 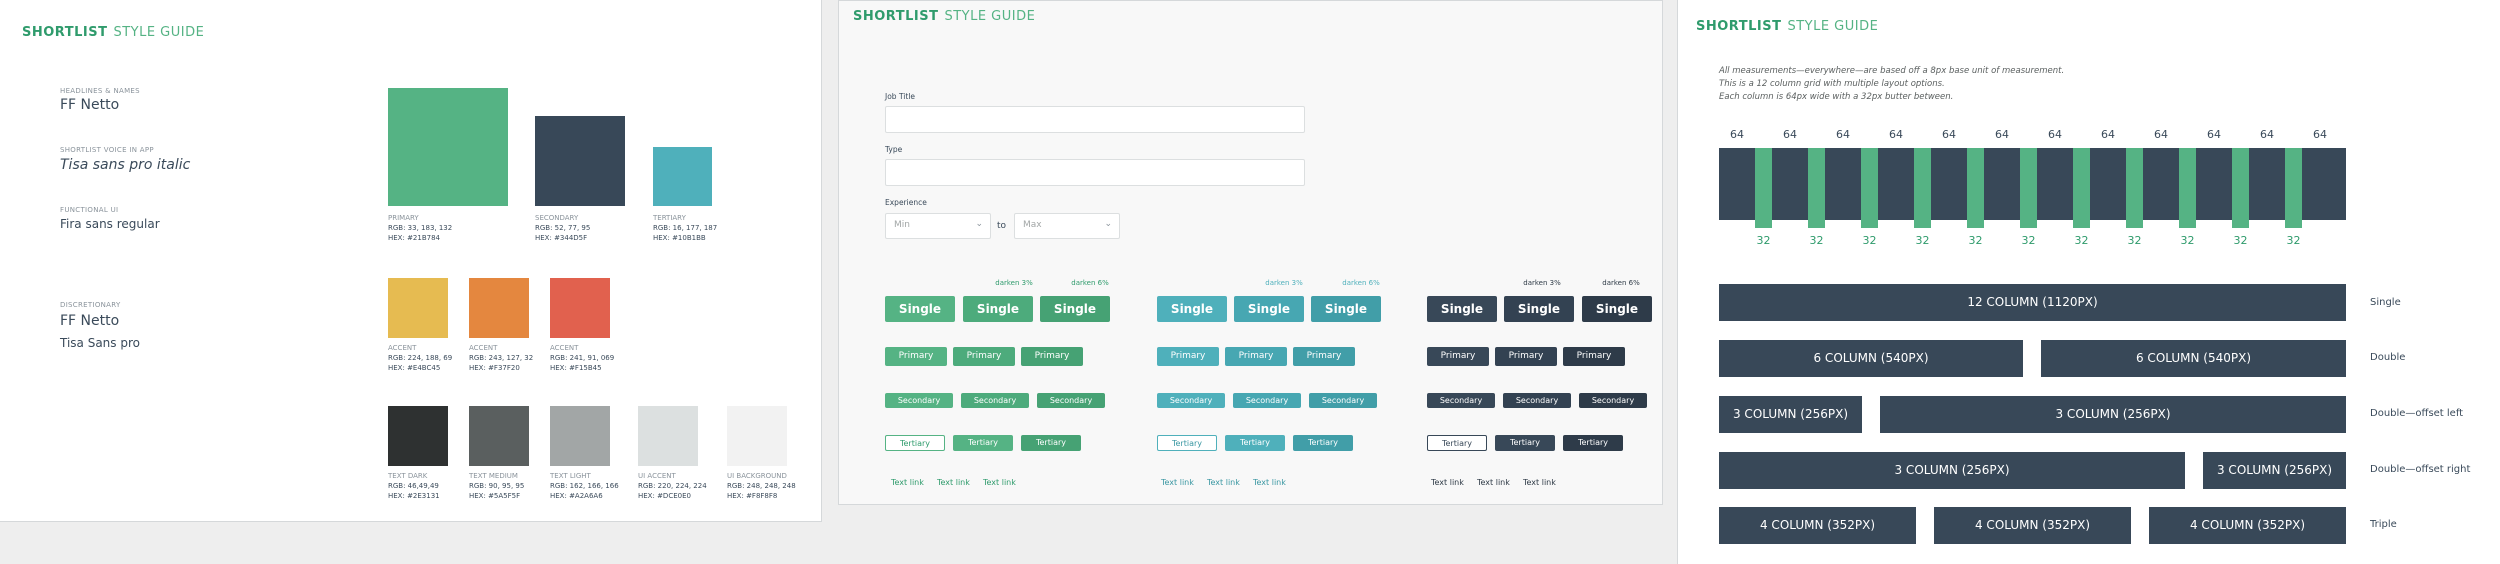 I want to click on experience-min-select: Min ⌄, so click(x=938, y=226).